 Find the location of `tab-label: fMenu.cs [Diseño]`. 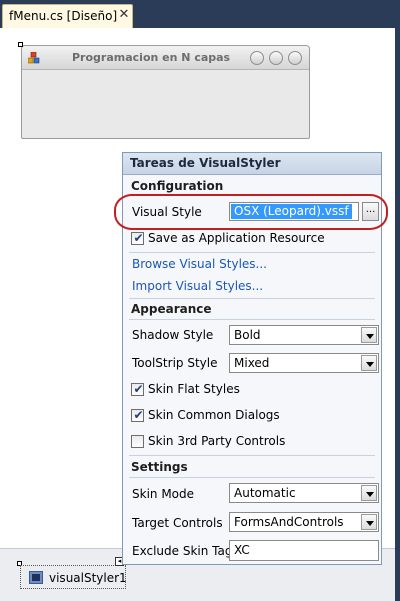

tab-label: fMenu.cs [Diseño] is located at coordinates (63, 16).